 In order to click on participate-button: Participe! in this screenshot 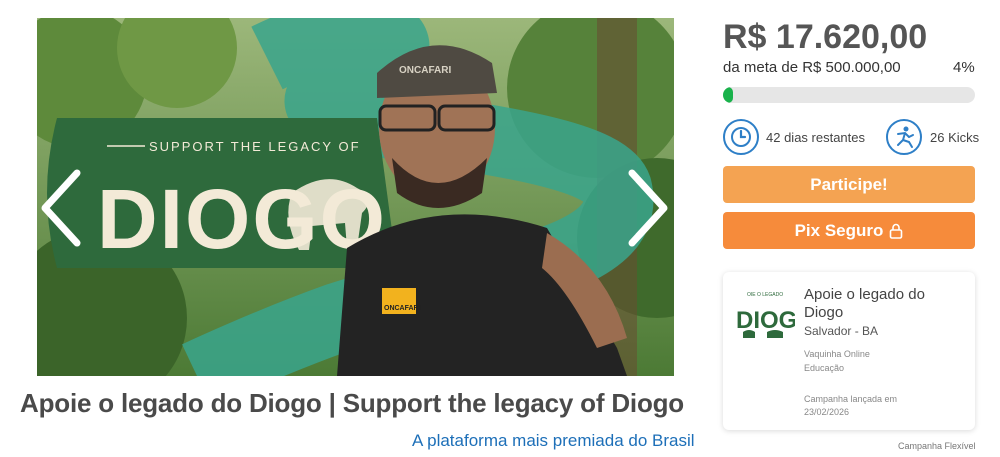, I will do `click(849, 184)`.